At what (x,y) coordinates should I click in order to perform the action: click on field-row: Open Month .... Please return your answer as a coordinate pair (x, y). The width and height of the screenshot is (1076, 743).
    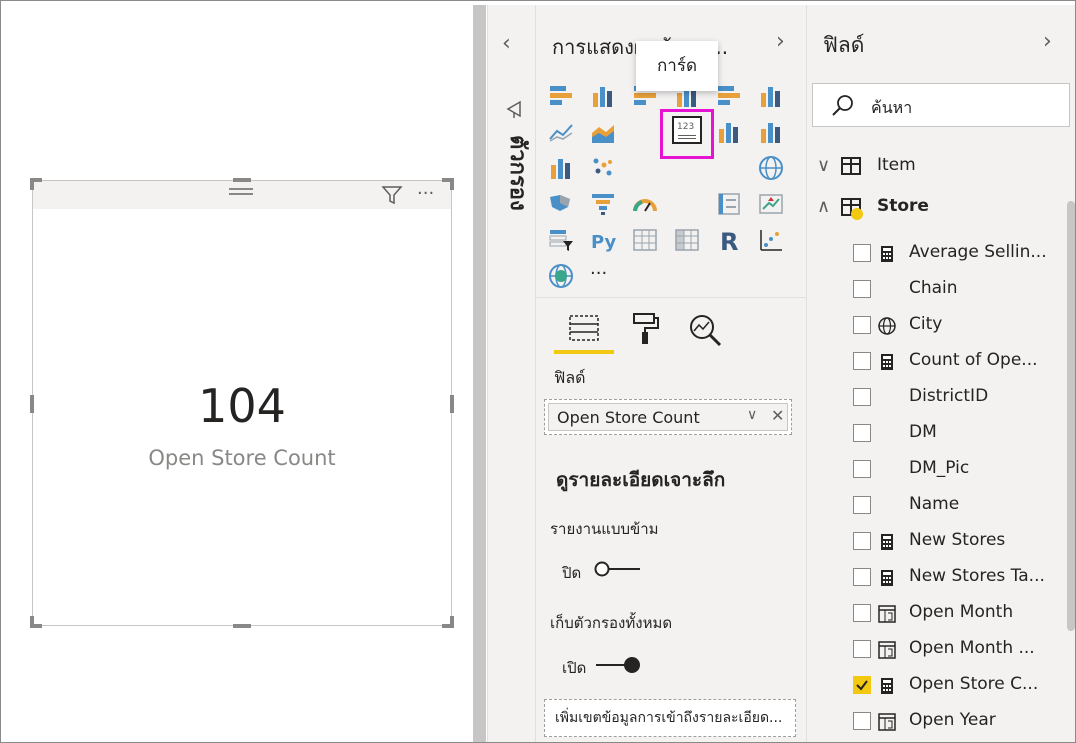
    Looking at the image, I should click on (958, 650).